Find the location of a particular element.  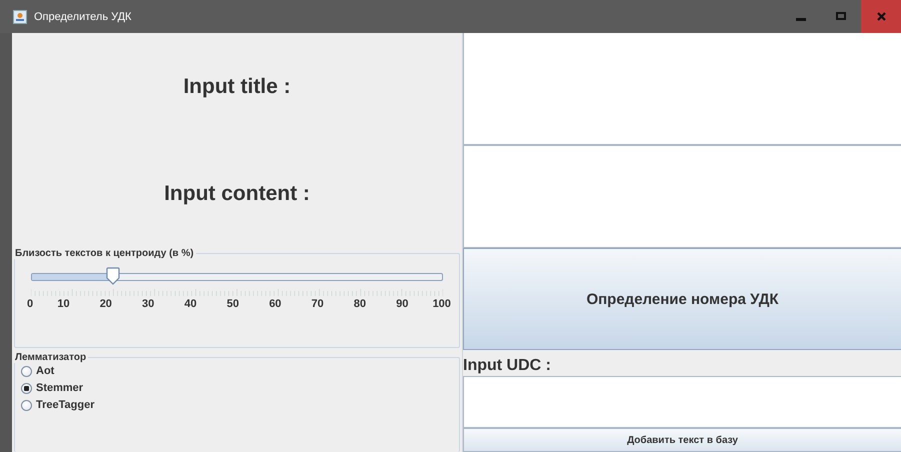

maximize-icon is located at coordinates (841, 16).